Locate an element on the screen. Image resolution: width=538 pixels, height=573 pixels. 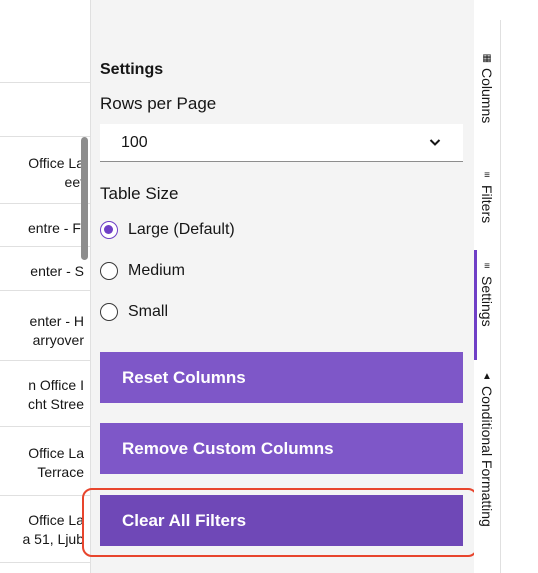
tab-label: Columns is located at coordinates (487, 96).